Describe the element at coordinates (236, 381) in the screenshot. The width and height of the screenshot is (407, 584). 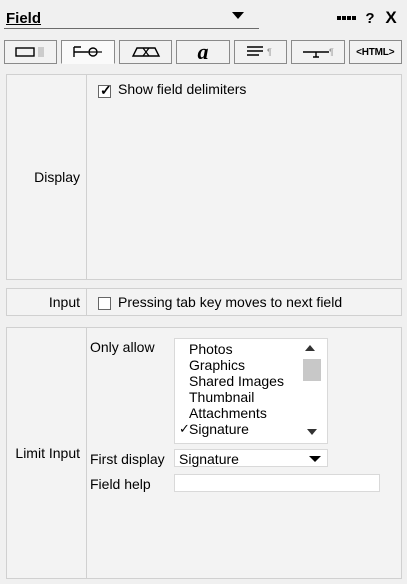
I see `list-item: Shared Images` at that location.